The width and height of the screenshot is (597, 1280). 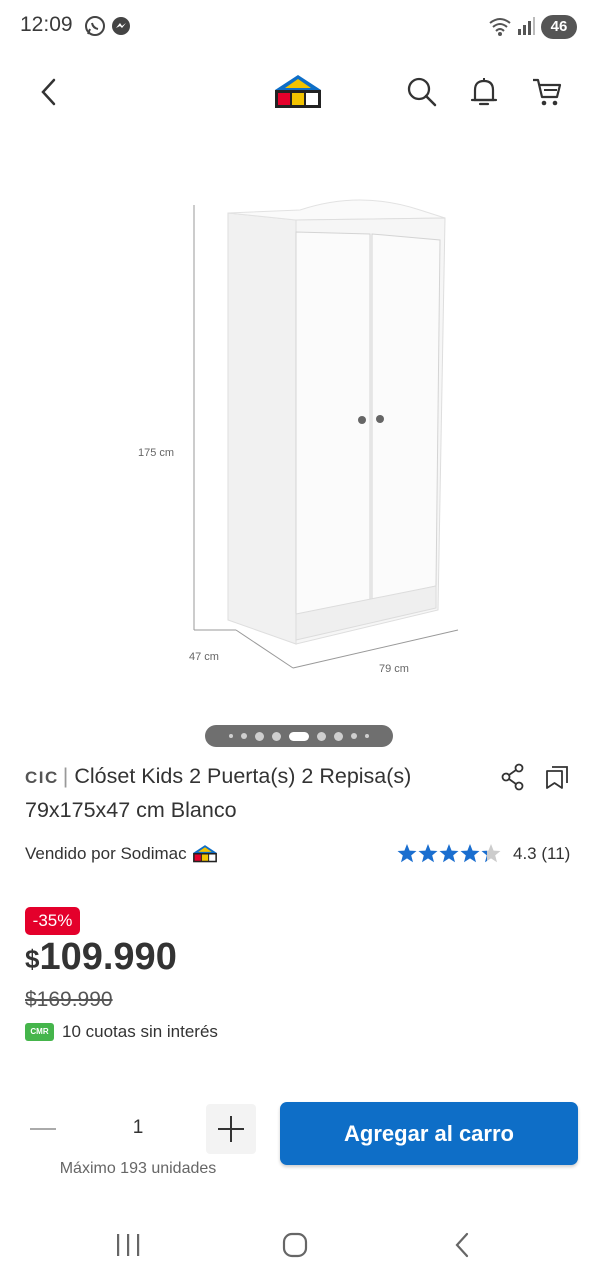 What do you see at coordinates (52, 921) in the screenshot?
I see `discount-badge: -35%` at bounding box center [52, 921].